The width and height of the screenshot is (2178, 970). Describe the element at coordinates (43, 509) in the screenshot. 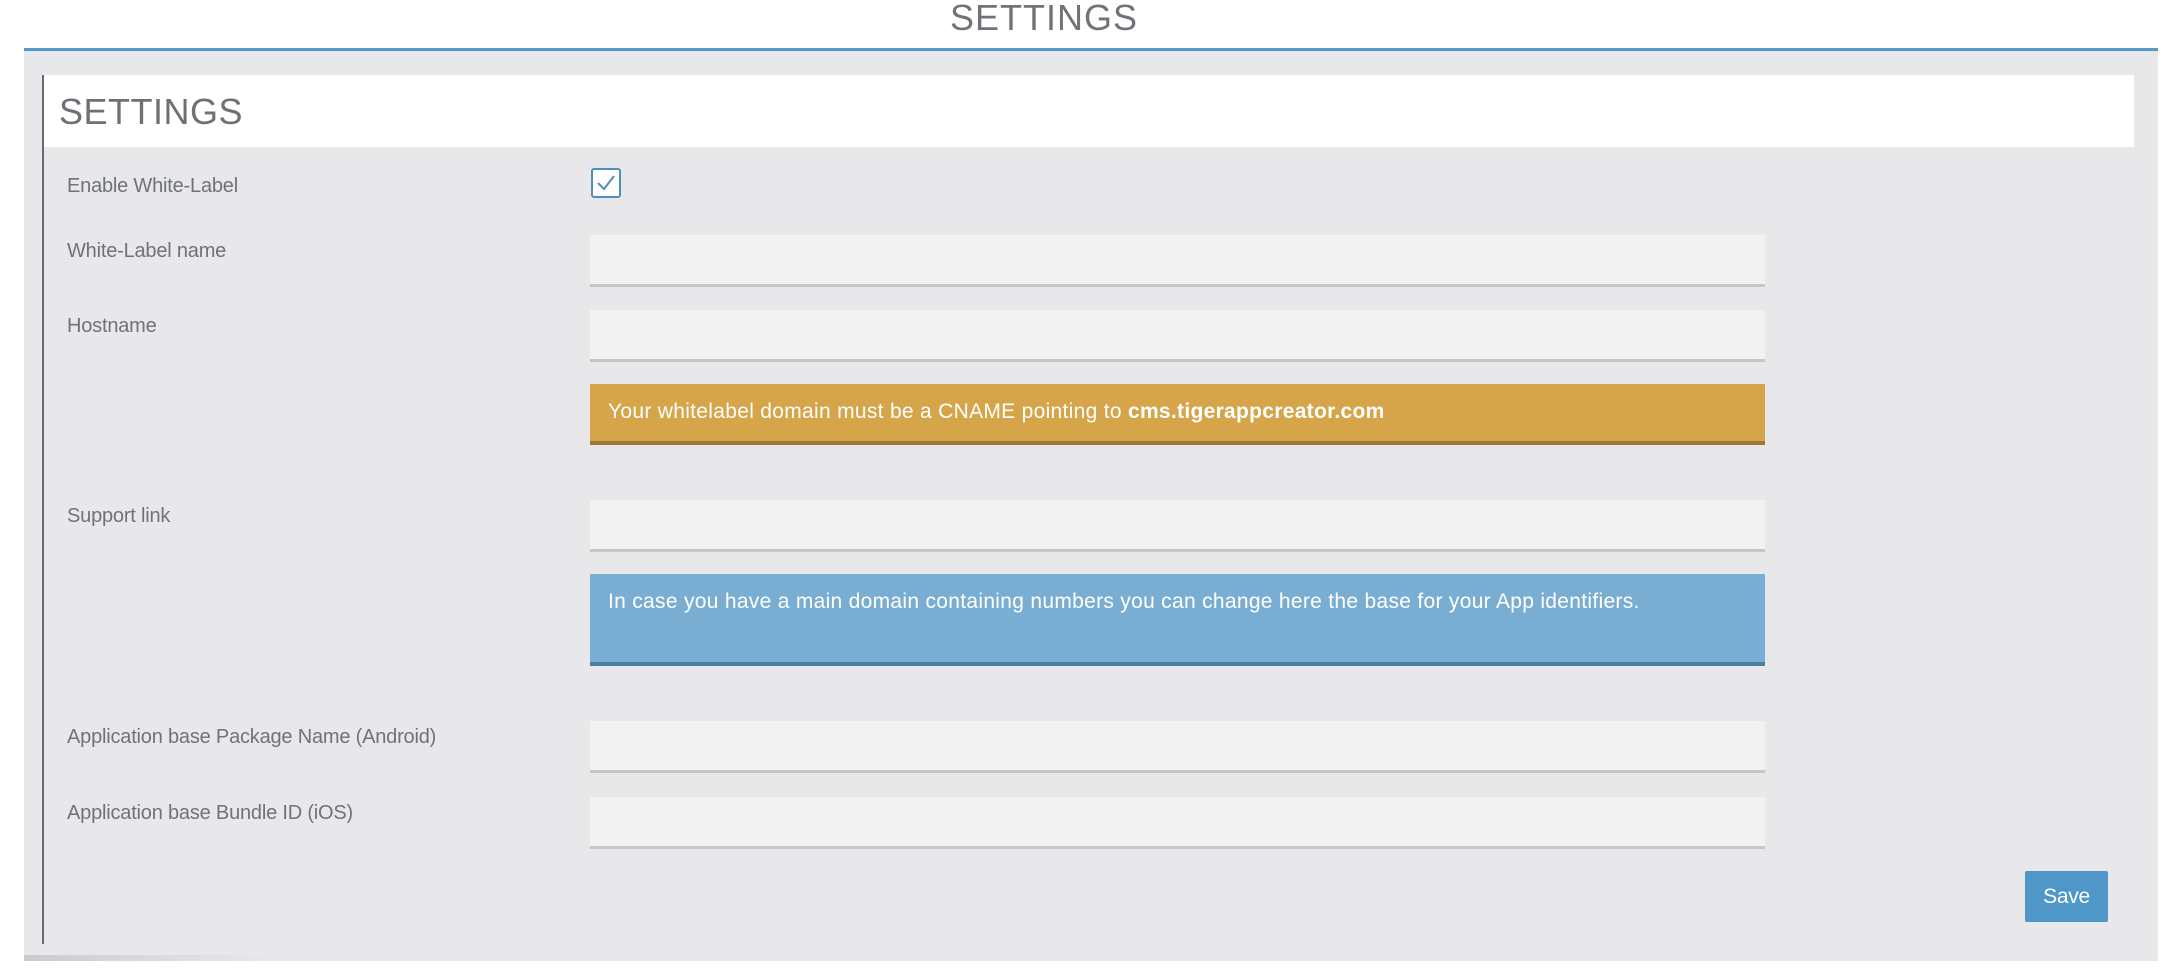

I see `panel-left-border` at that location.